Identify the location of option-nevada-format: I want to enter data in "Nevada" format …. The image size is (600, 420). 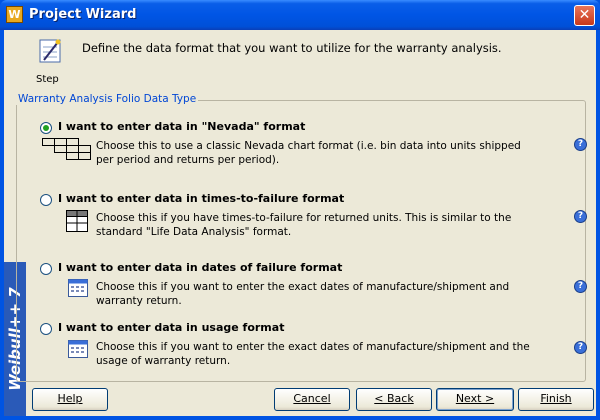
(316, 145).